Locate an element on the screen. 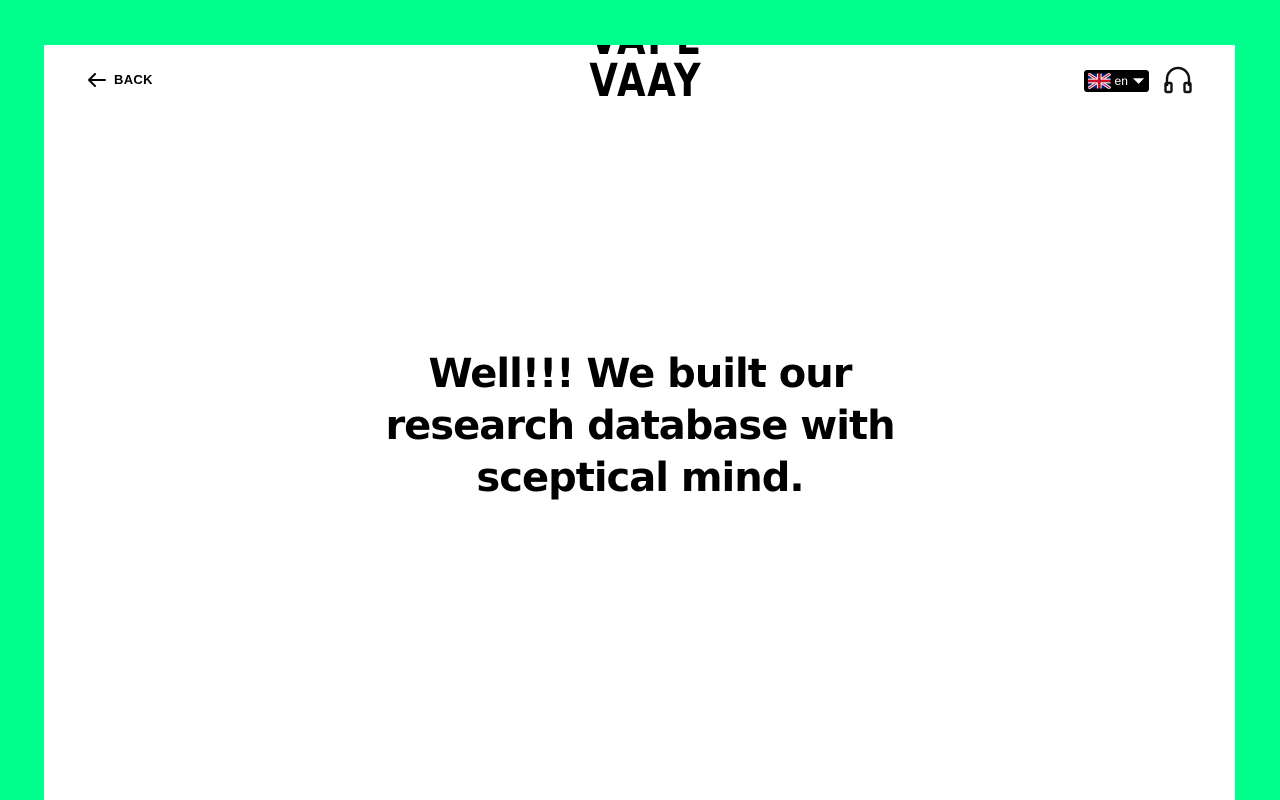  language-code: en is located at coordinates (1121, 81).